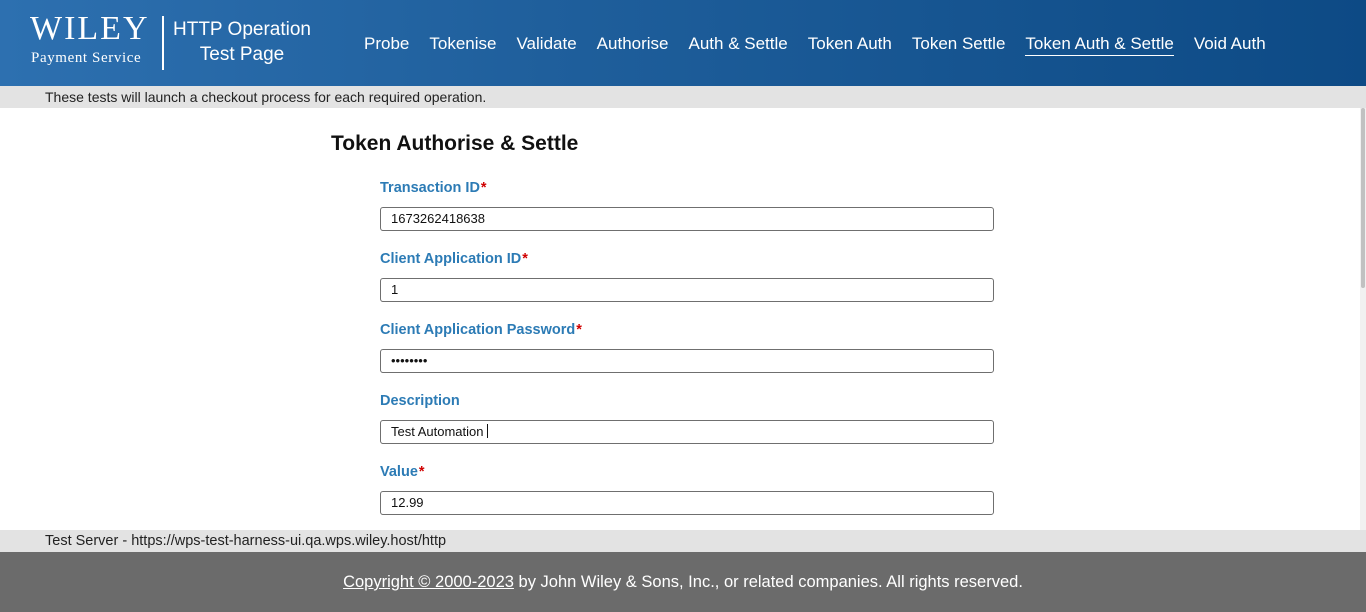  I want to click on scrollbar-thumb, so click(1363, 198).